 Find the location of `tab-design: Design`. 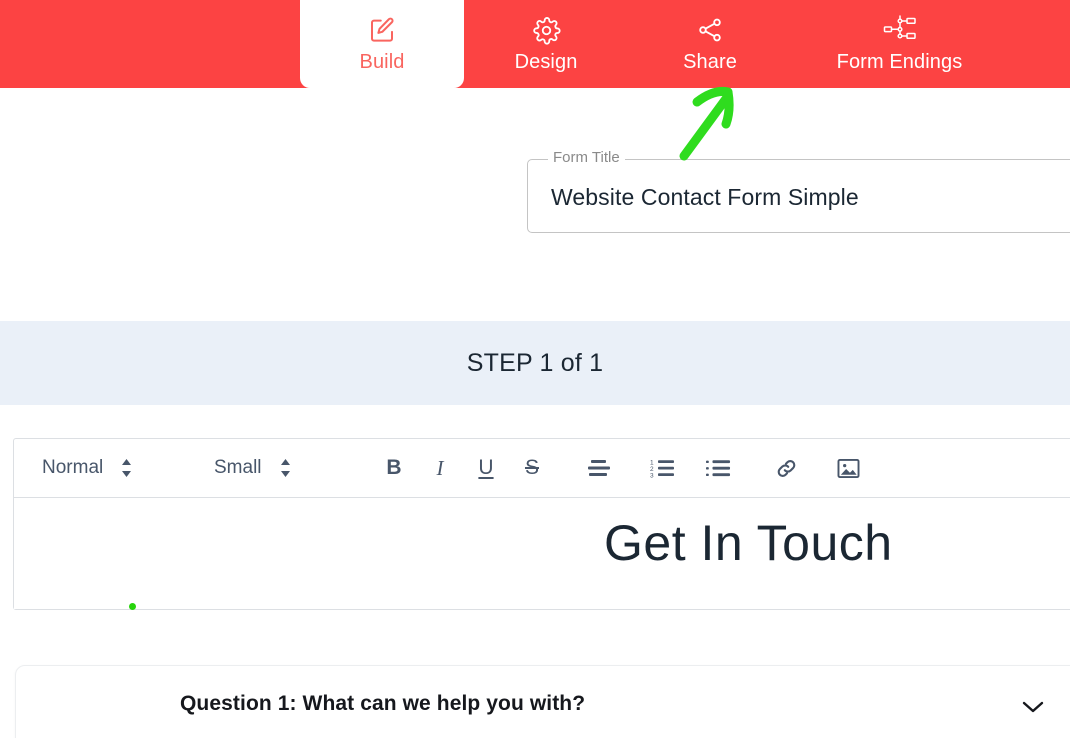

tab-design: Design is located at coordinates (546, 44).